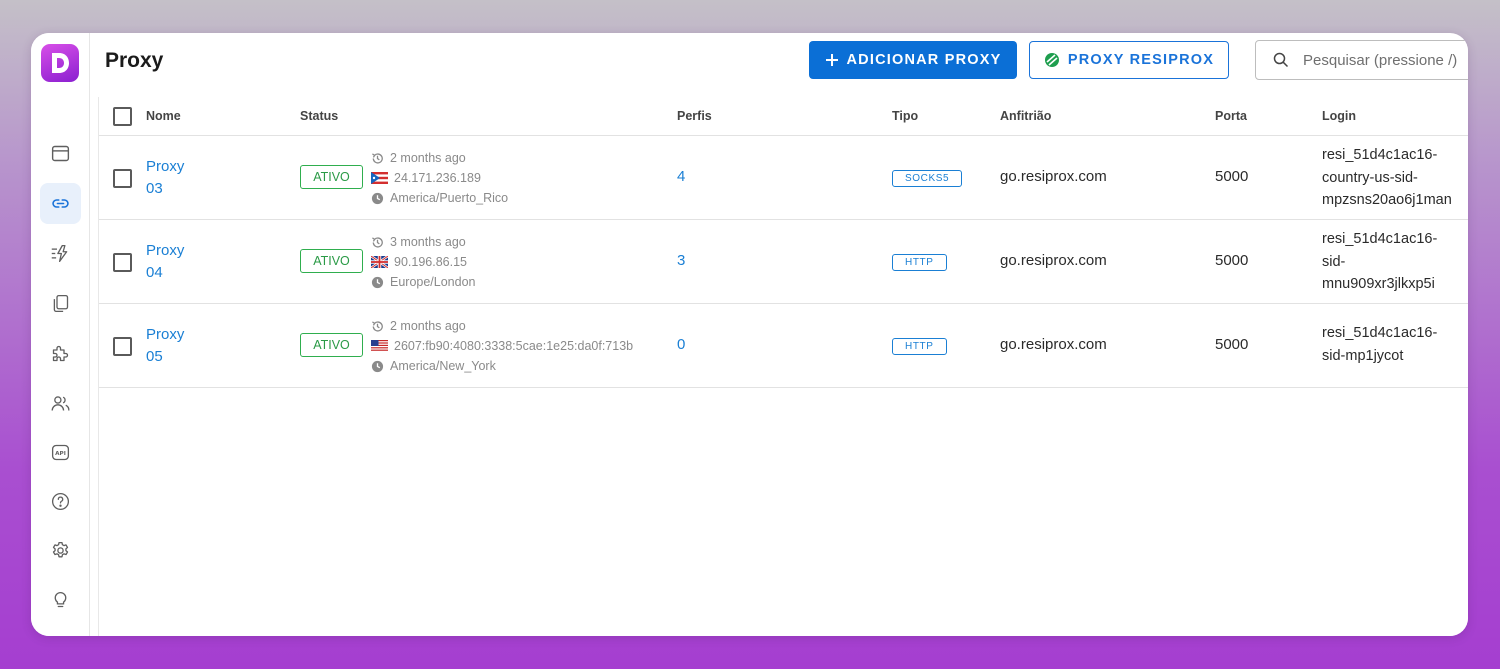 Image resolution: width=1500 pixels, height=669 pixels. I want to click on users-icon, so click(60, 403).